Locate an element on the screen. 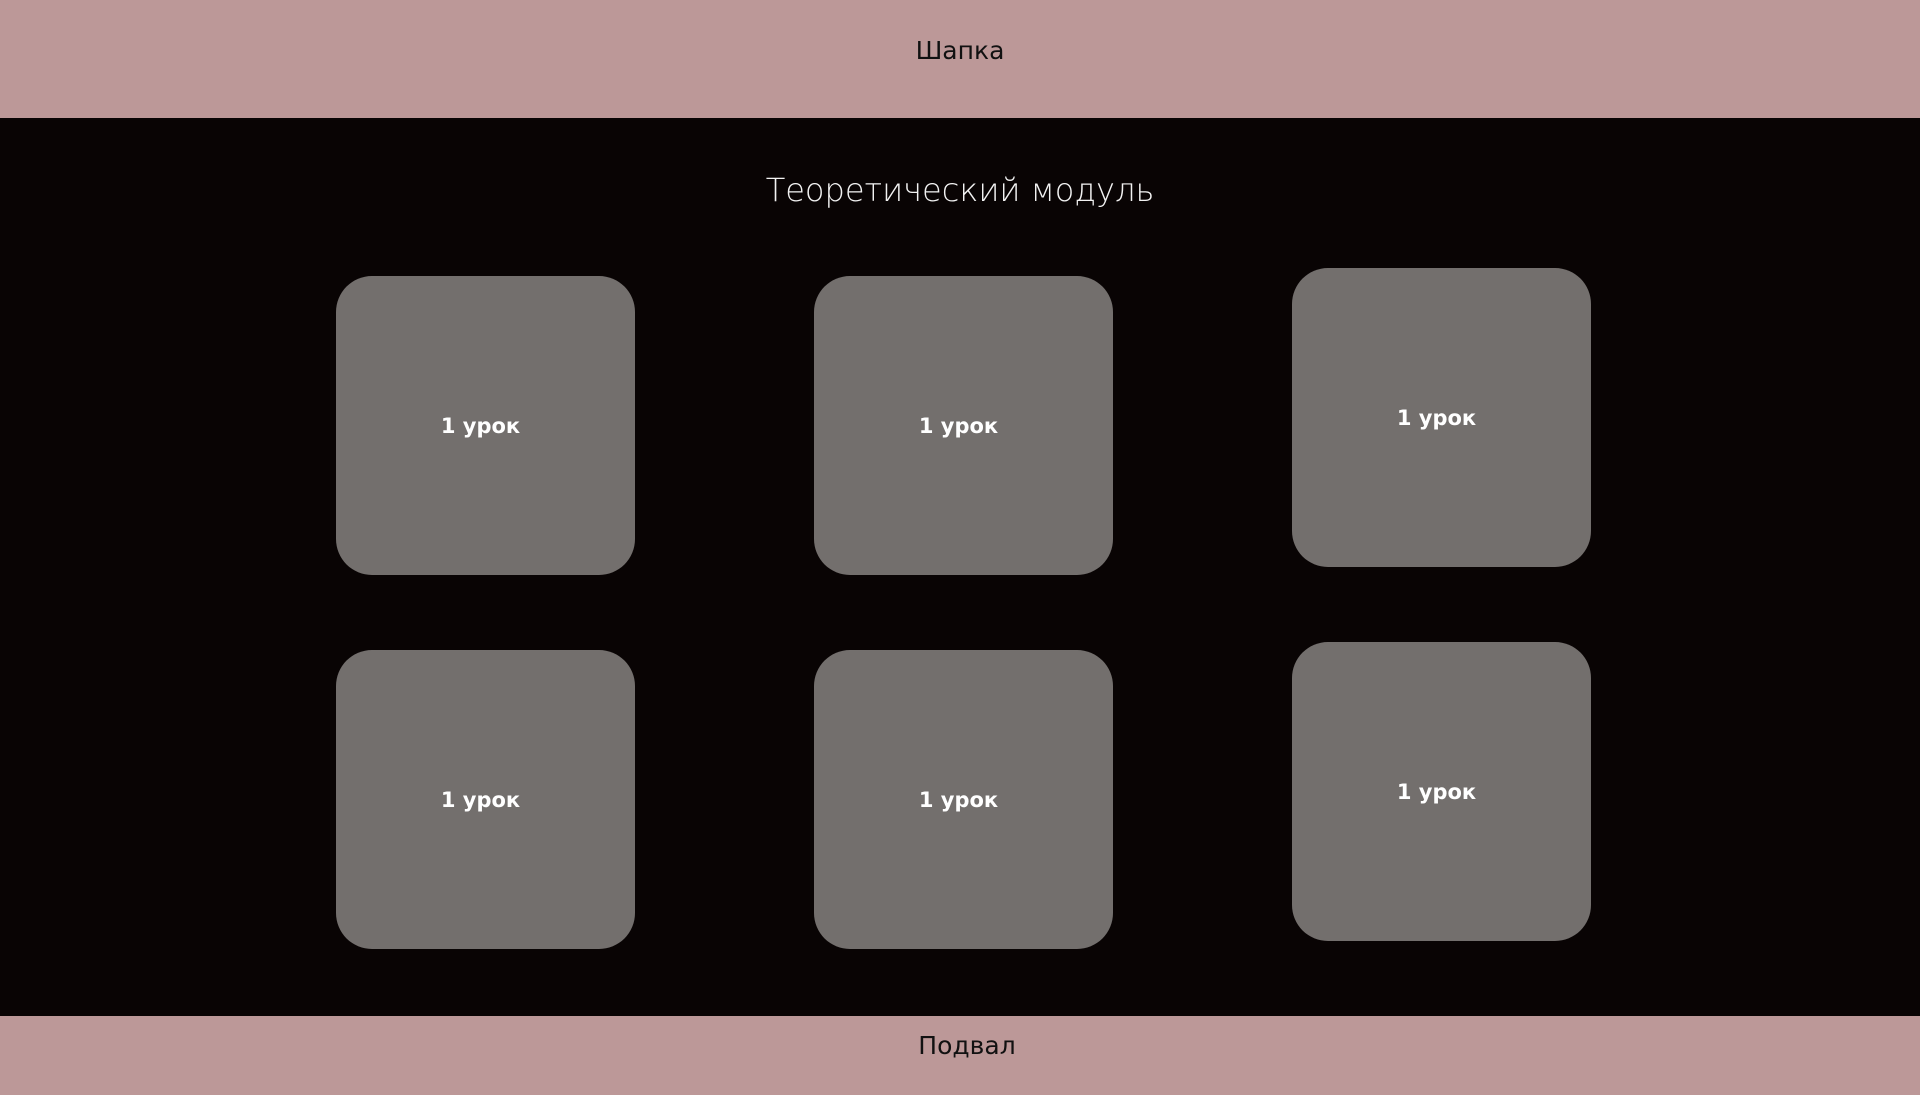 The image size is (1920, 1095). header-label: Шапка is located at coordinates (960, 50).